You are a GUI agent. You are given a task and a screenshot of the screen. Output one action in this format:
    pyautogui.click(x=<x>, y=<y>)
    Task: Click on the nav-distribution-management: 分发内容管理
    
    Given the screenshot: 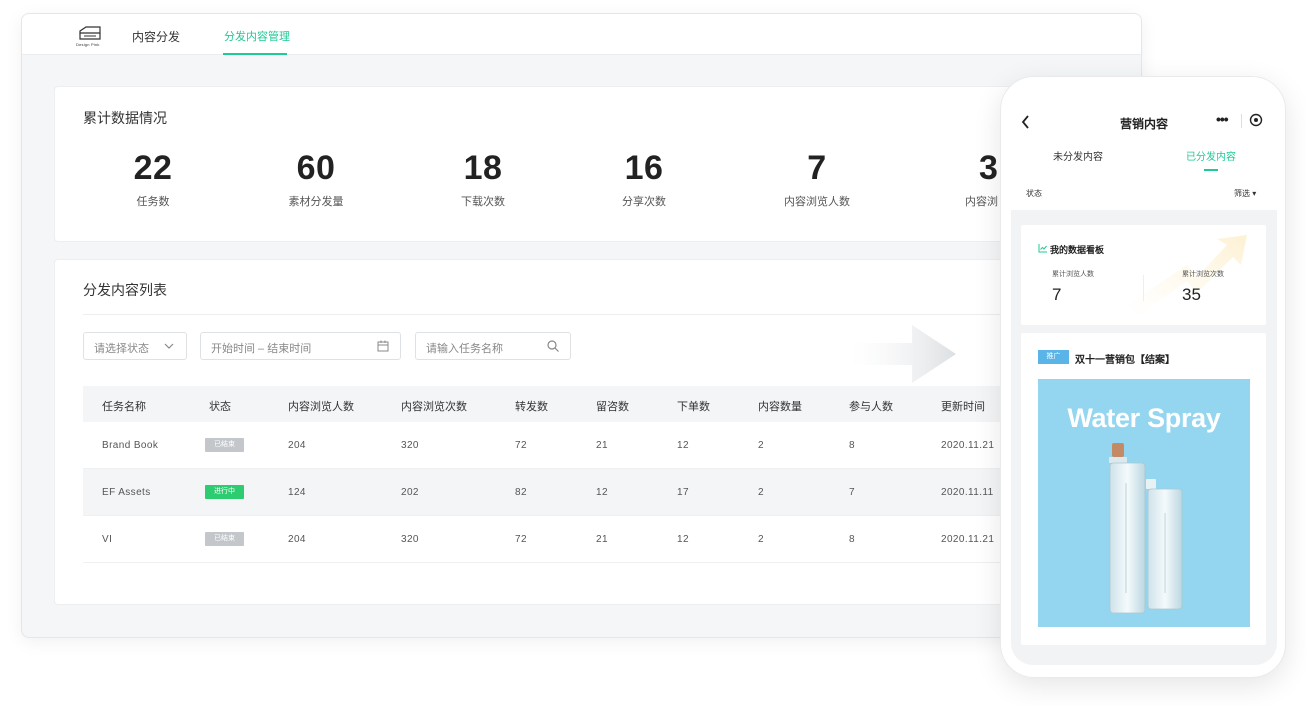 What is the action you would take?
    pyautogui.click(x=257, y=36)
    